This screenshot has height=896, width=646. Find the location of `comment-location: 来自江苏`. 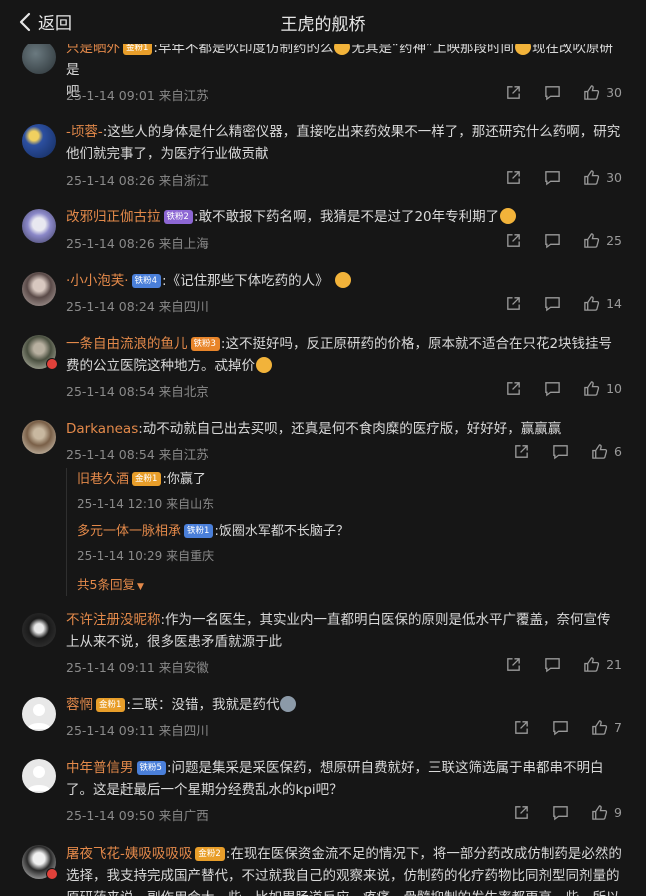

comment-location: 来自江苏 is located at coordinates (183, 95).